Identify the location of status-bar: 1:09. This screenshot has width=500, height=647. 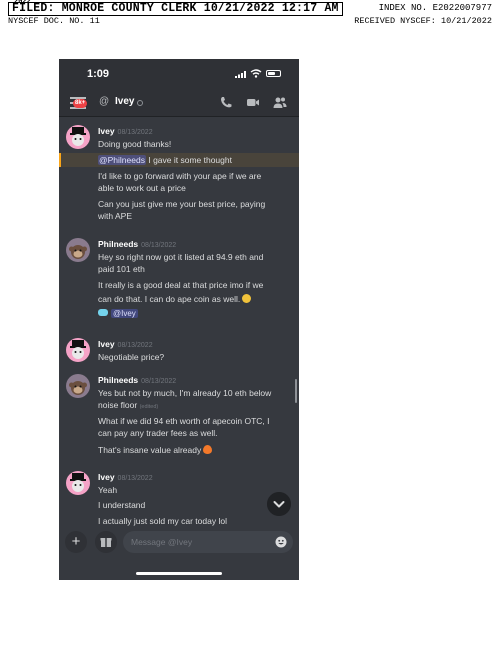
(179, 74).